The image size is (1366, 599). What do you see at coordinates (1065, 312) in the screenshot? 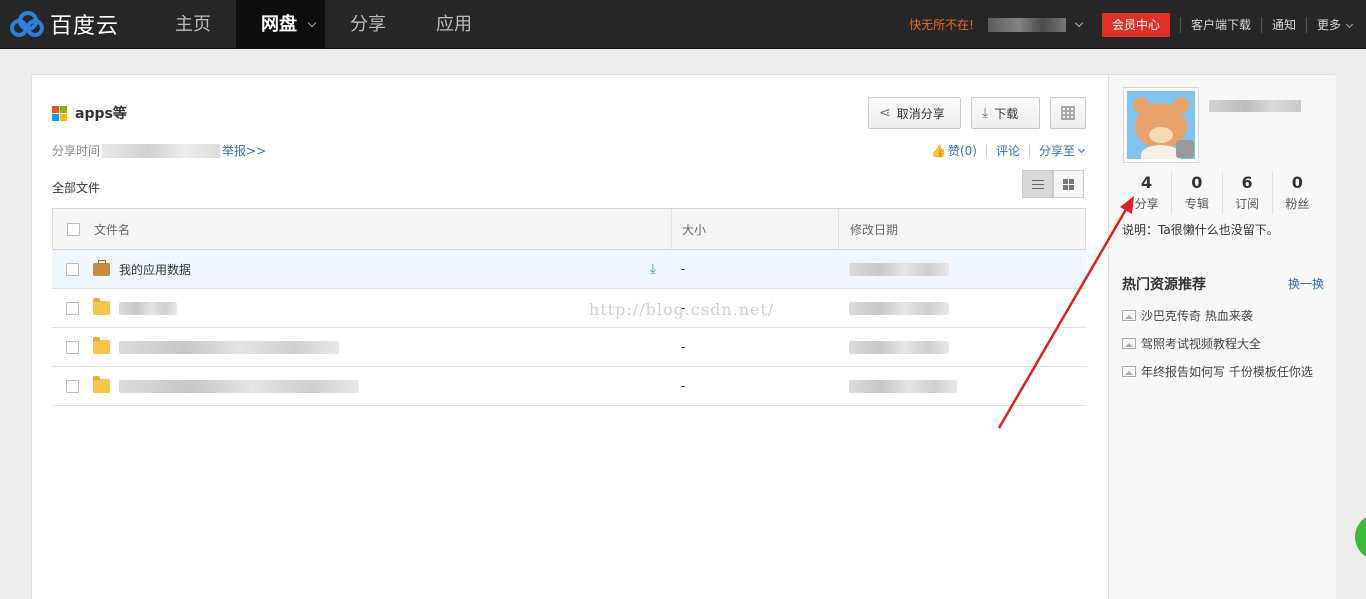
I see `annotation-arrow` at bounding box center [1065, 312].